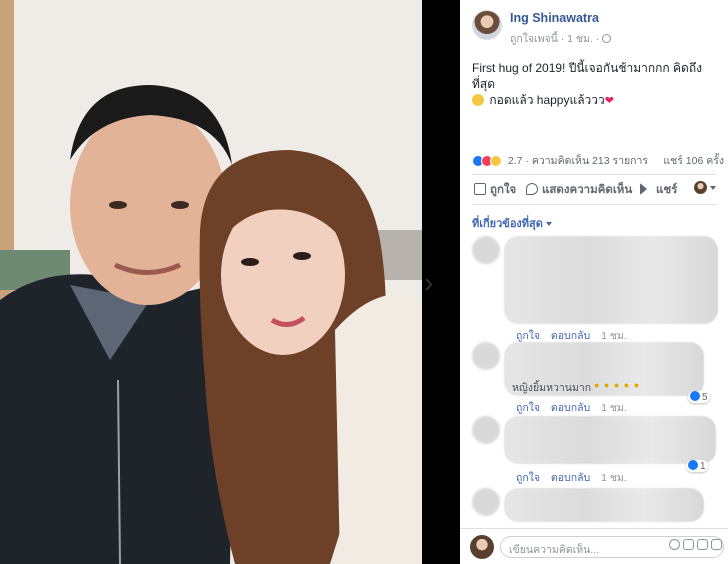 The image size is (728, 564). I want to click on comment-like-badge: 1, so click(697, 466).